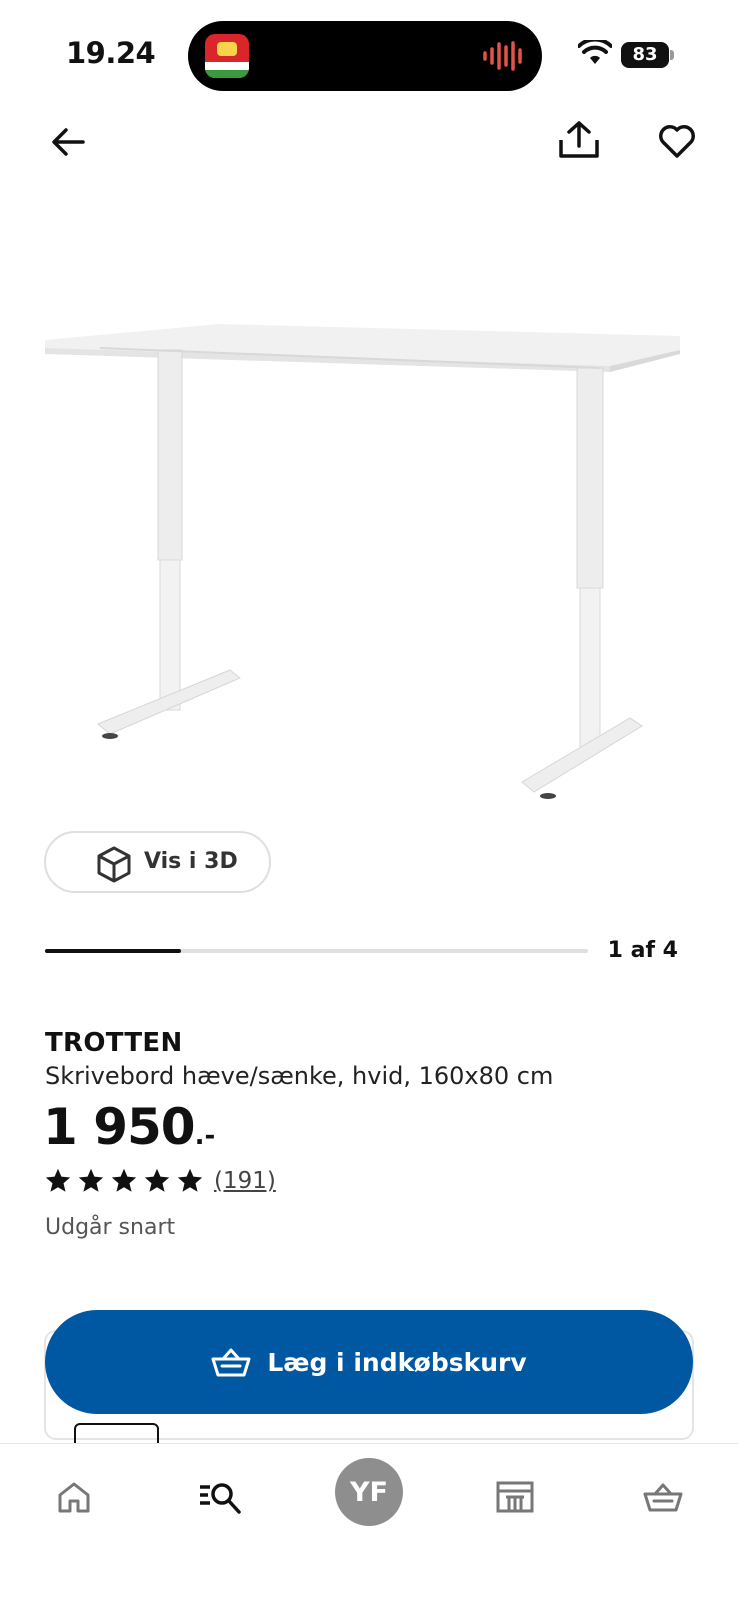 This screenshot has height=1600, width=738. Describe the element at coordinates (245, 1181) in the screenshot. I see `review-count-link: (191)` at that location.